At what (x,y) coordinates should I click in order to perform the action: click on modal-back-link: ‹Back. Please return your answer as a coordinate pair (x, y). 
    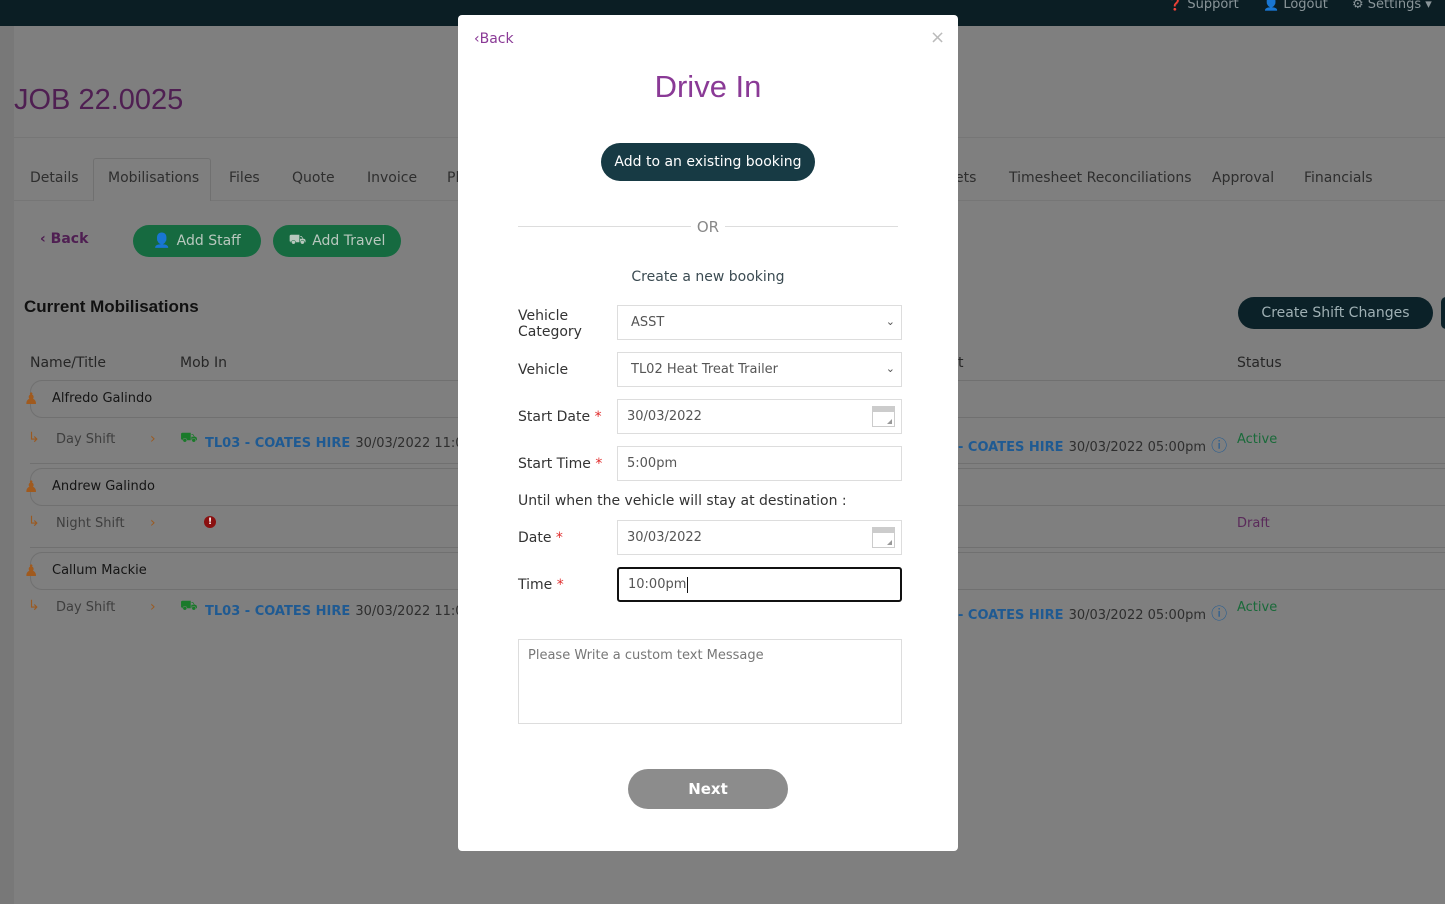
    Looking at the image, I should click on (494, 39).